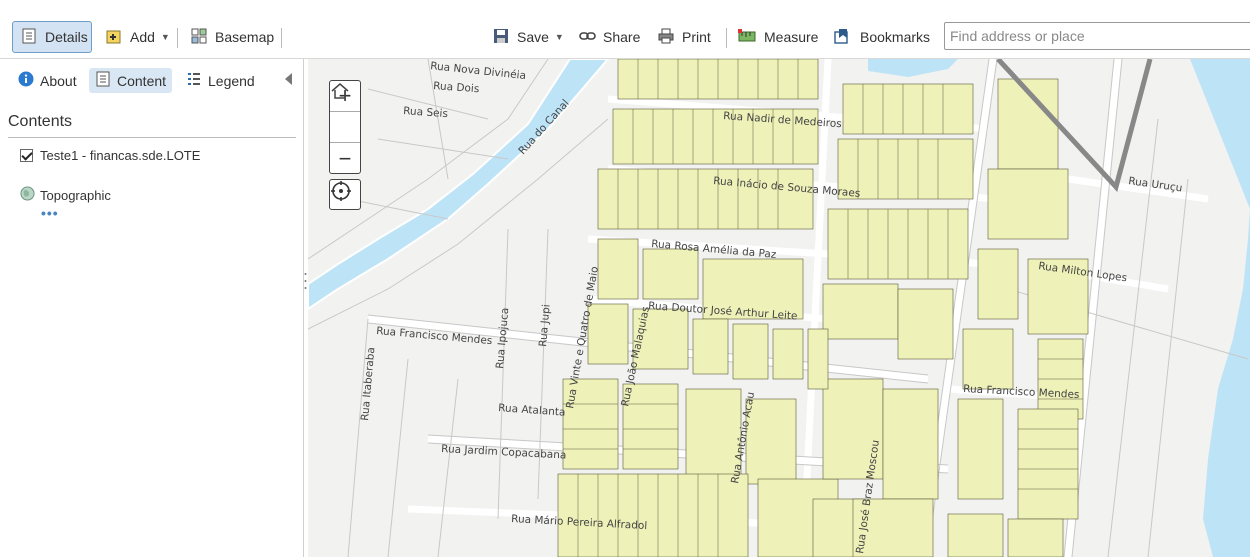  Describe the element at coordinates (696, 37) in the screenshot. I see `print-label: Print` at that location.